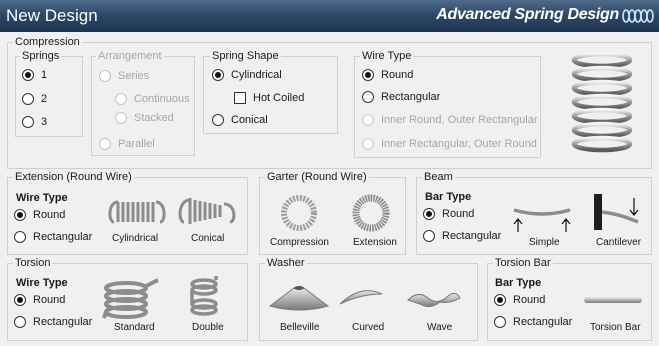 The width and height of the screenshot is (659, 346). Describe the element at coordinates (448, 214) in the screenshot. I see `beam-round-radio: Round` at that location.